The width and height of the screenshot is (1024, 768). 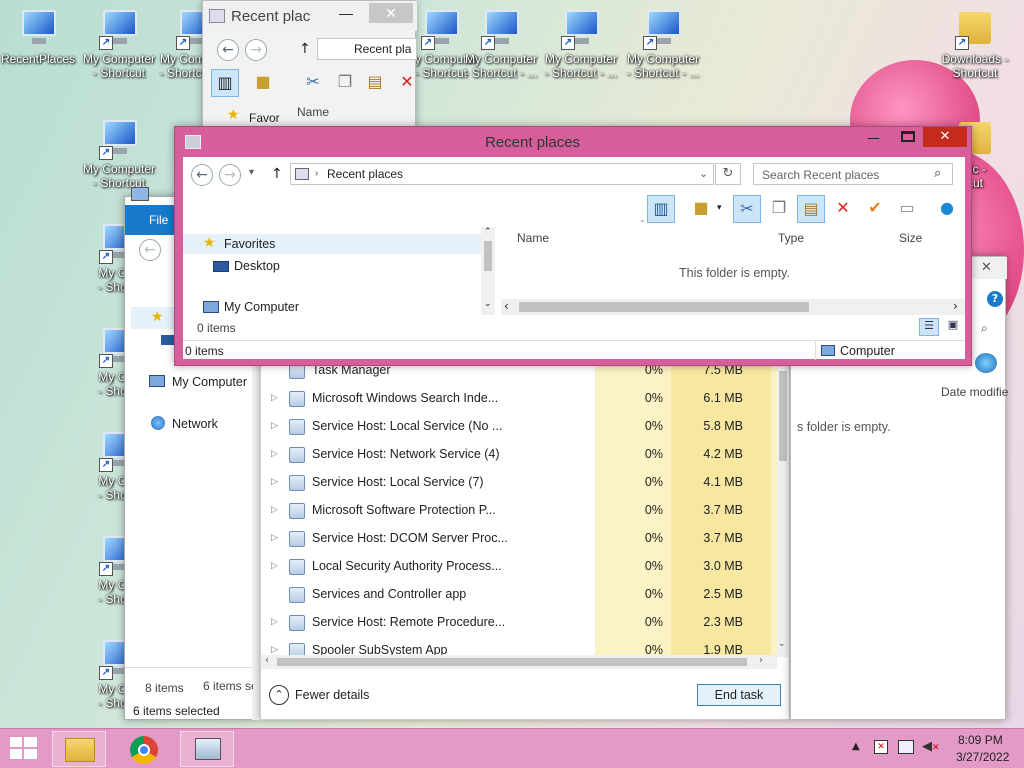 I want to click on type-column-header: Type, so click(x=791, y=238).